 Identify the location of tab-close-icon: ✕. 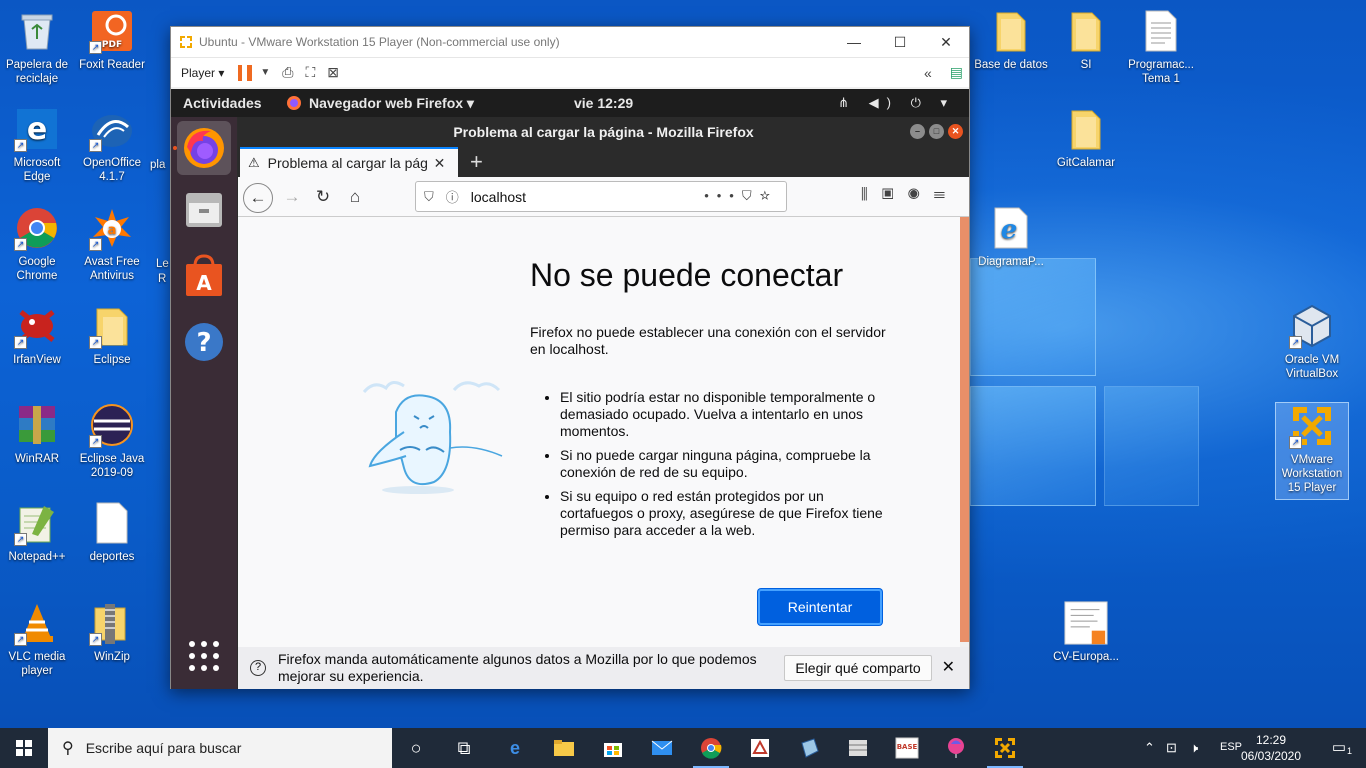
(440, 163).